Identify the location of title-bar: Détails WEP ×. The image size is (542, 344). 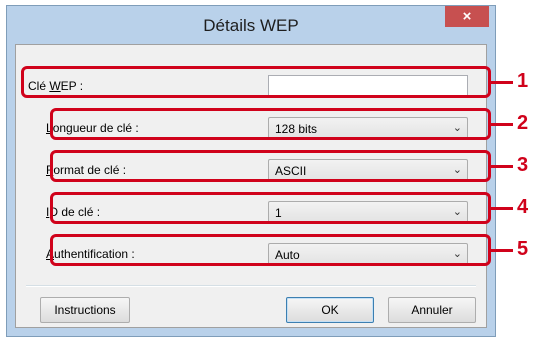
(251, 25).